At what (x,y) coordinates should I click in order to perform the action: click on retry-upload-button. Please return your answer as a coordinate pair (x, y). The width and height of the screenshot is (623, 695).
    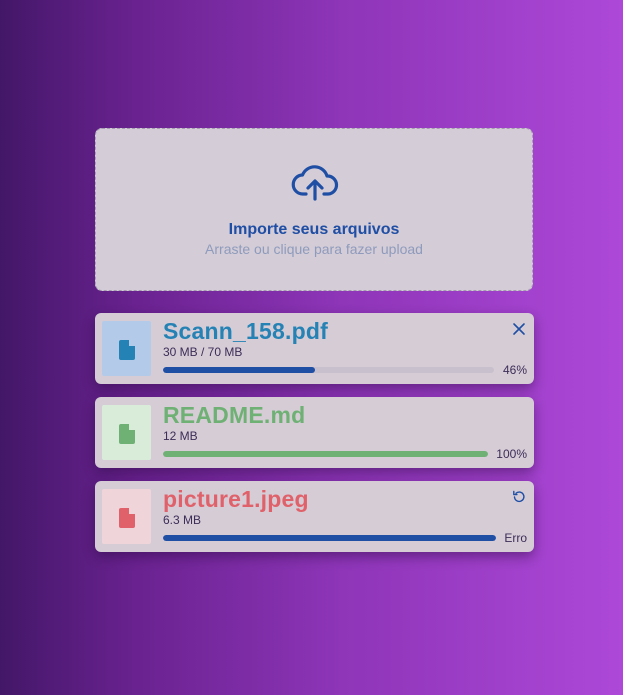
    Looking at the image, I should click on (519, 497).